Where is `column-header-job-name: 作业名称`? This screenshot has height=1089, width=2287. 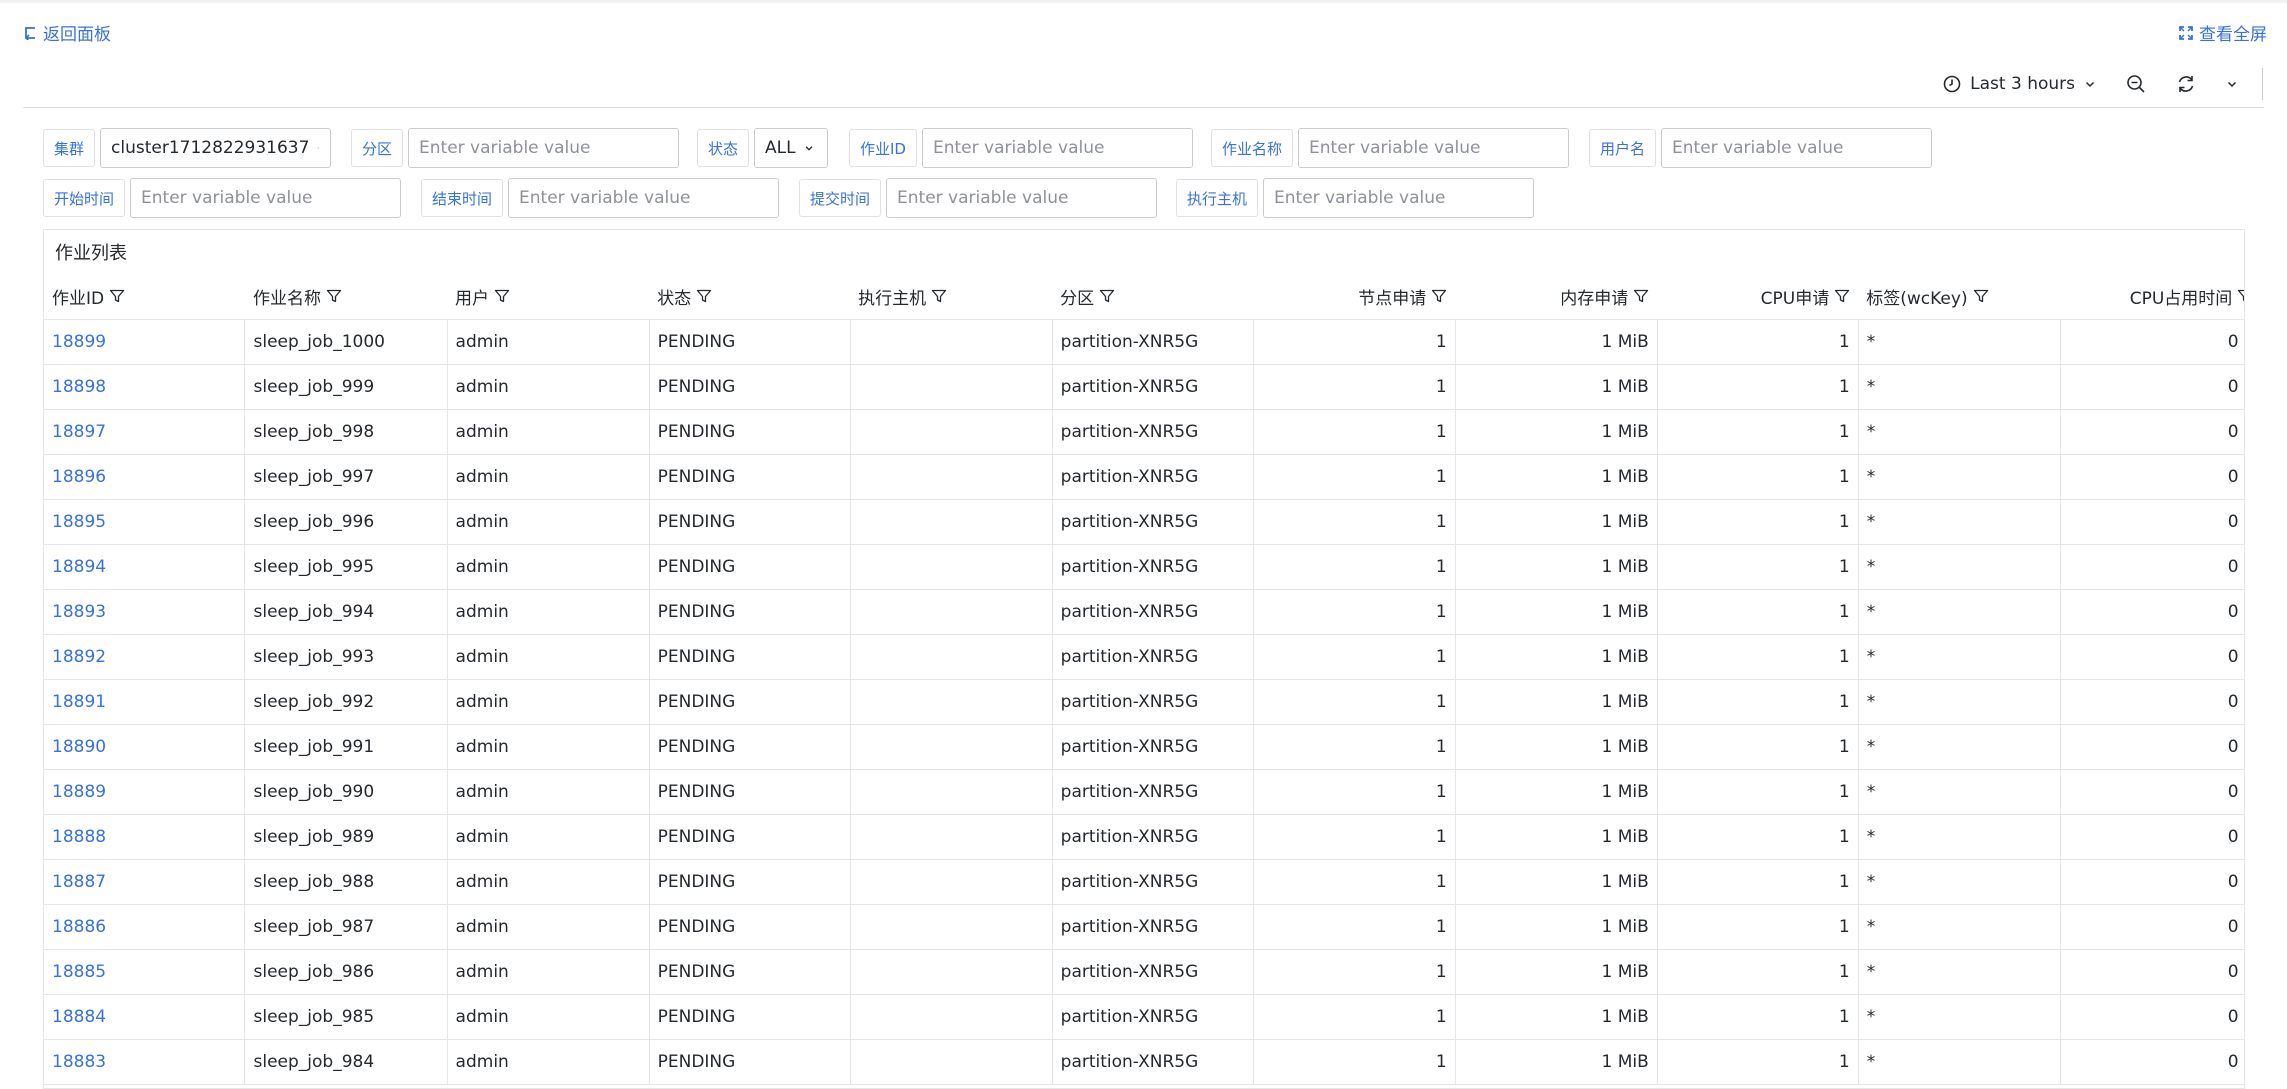 column-header-job-name: 作业名称 is located at coordinates (346, 297).